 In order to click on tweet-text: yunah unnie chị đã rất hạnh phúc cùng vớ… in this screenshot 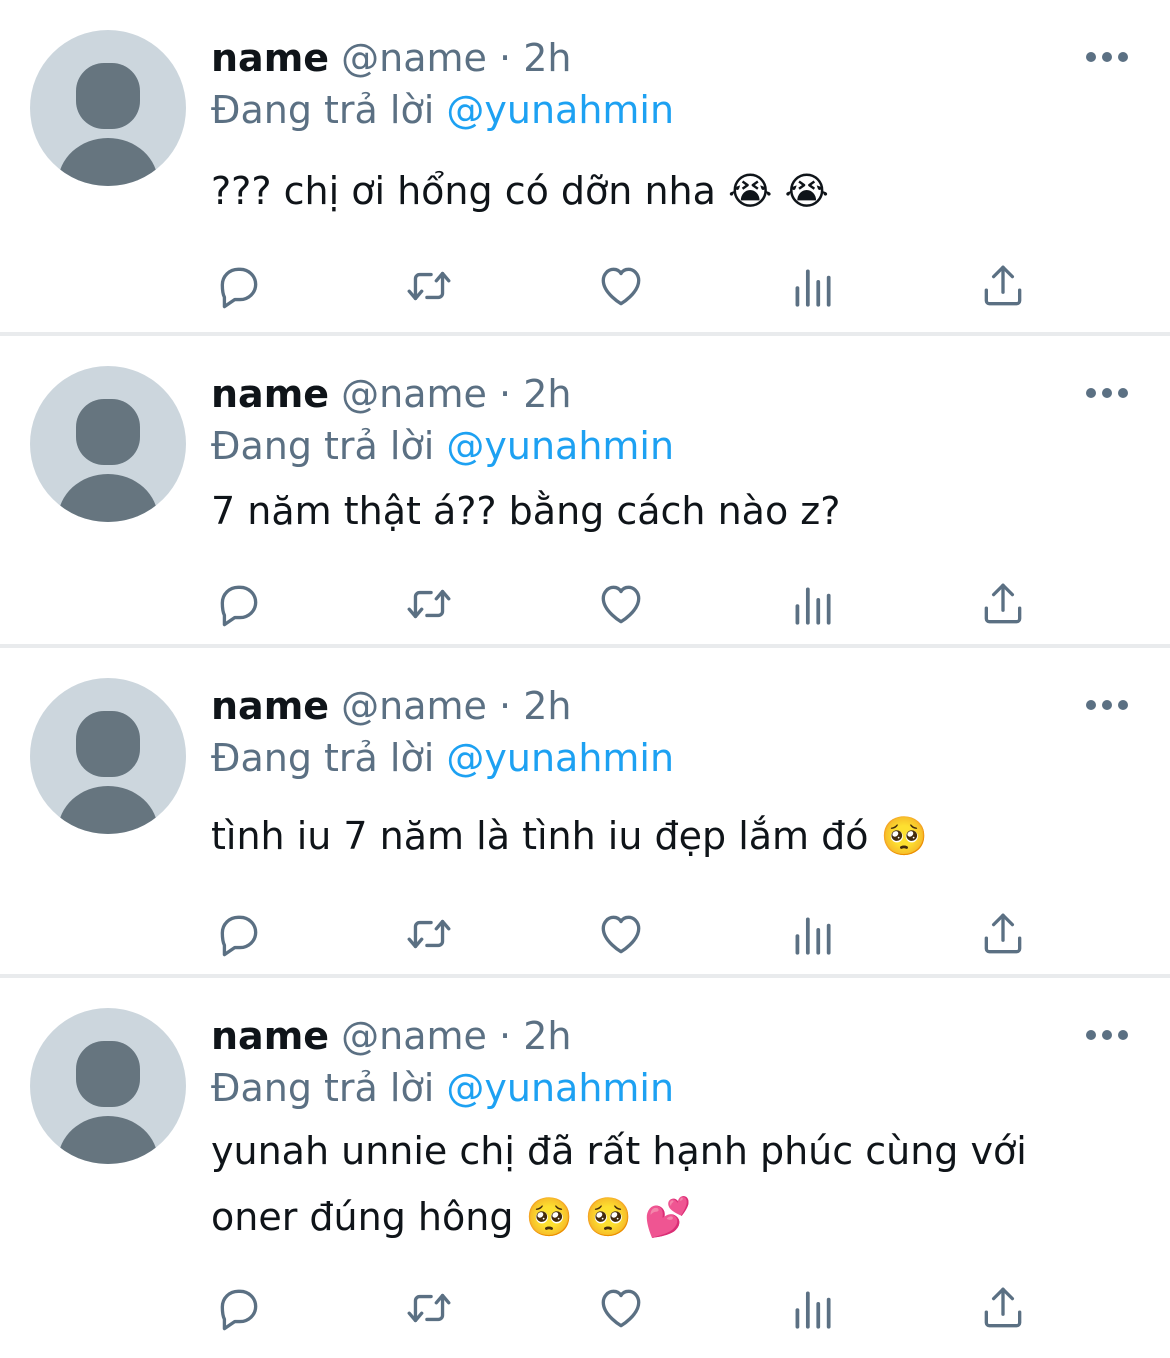, I will do `click(619, 1184)`.